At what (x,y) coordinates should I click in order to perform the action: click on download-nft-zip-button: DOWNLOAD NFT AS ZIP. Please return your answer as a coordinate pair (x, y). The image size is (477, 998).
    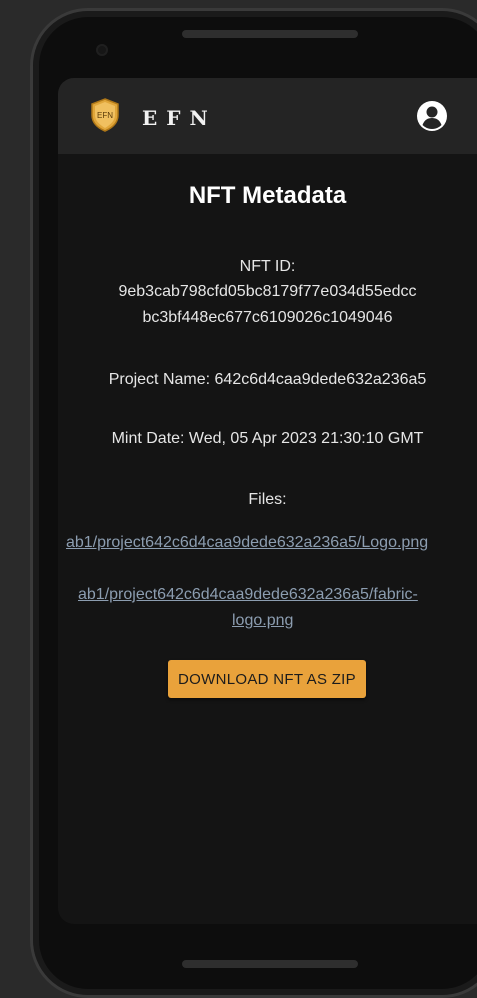
    Looking at the image, I should click on (267, 679).